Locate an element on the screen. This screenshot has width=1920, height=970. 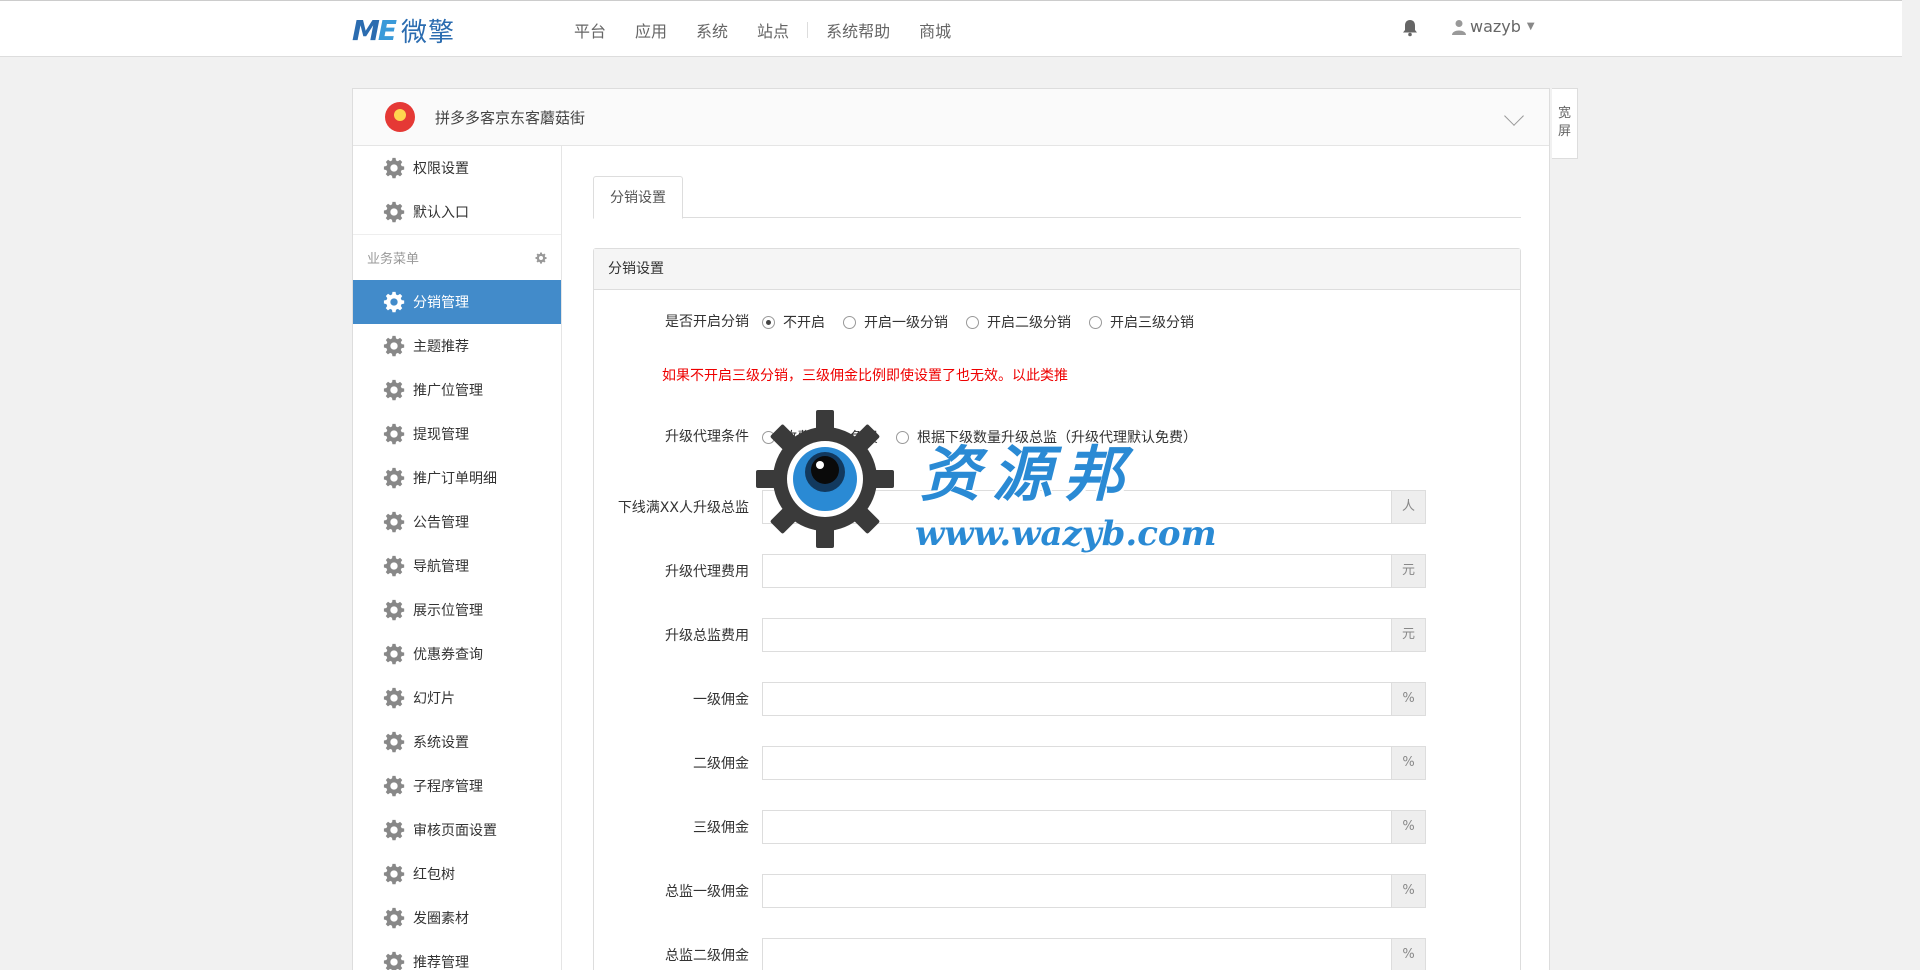
radio-label: 开启二级分销 is located at coordinates (1029, 323).